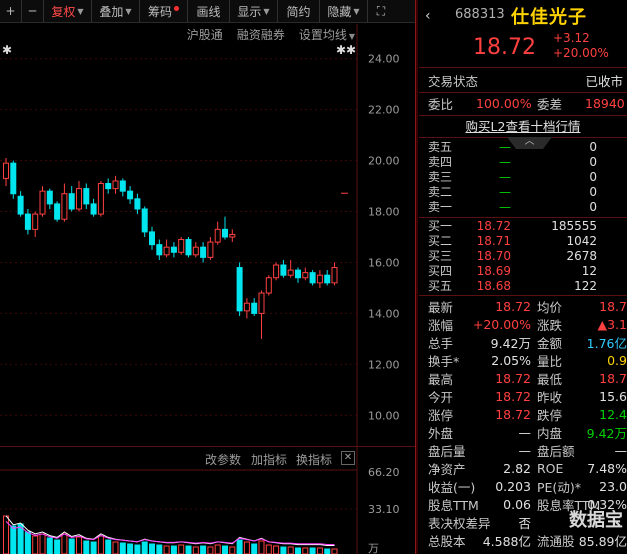 This screenshot has width=627, height=554. What do you see at coordinates (344, 11) in the screenshot?
I see `hide-button: 隐藏 ▼` at bounding box center [344, 11].